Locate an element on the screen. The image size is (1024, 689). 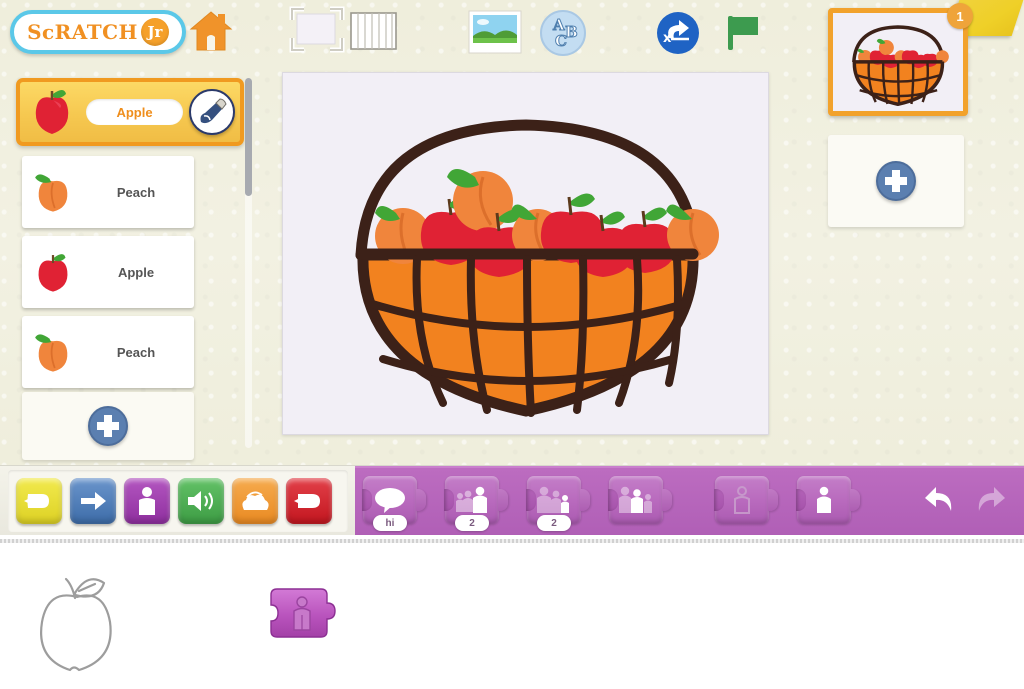
character-sidebar: Apple Peach Apple Peach is located at coordinates (132, 267).